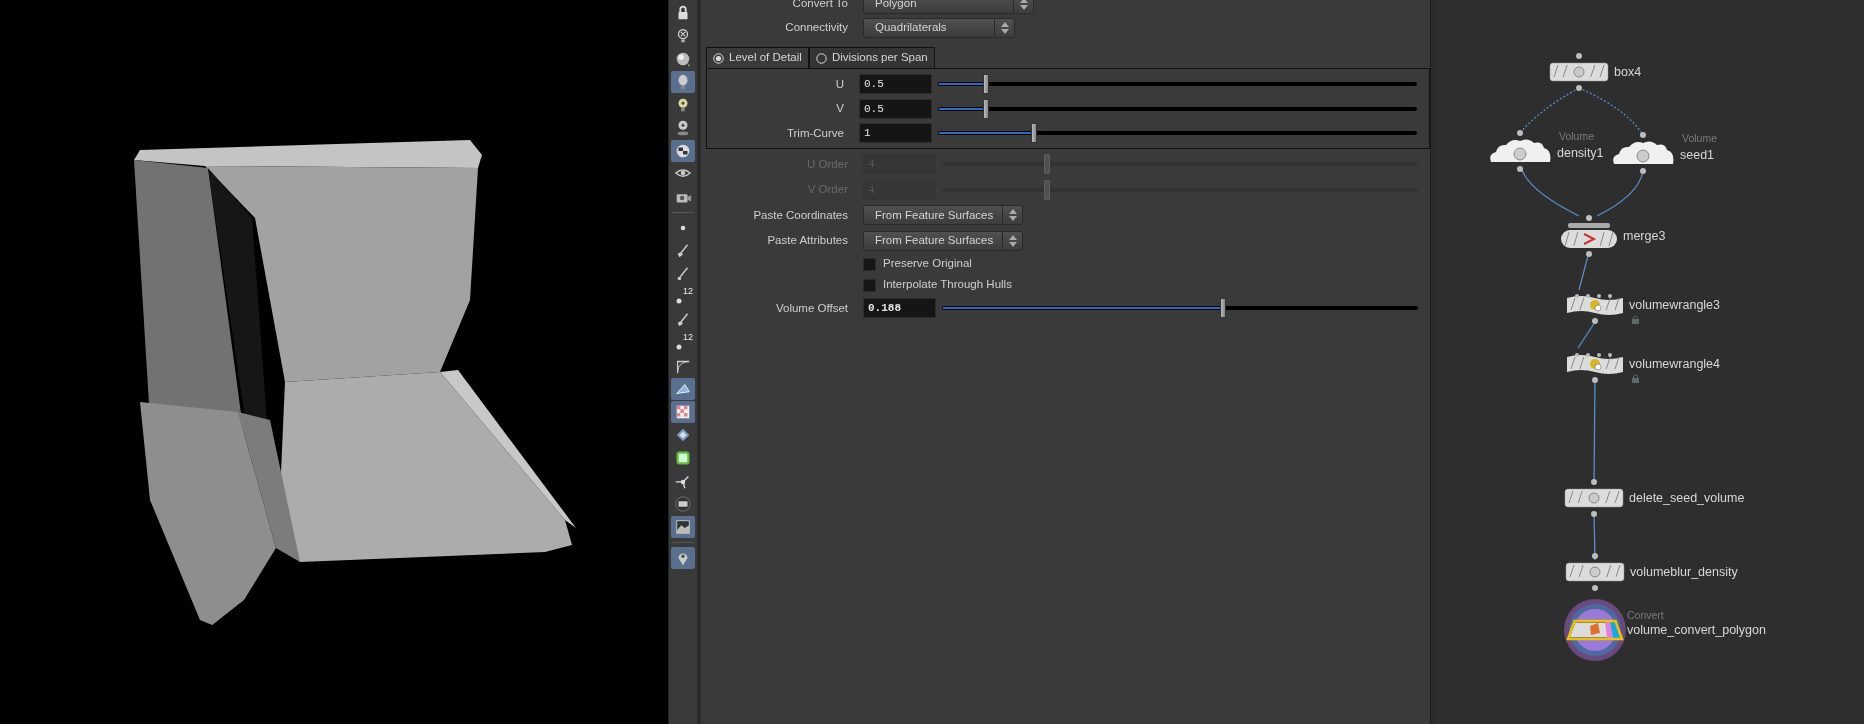 The height and width of the screenshot is (724, 1864). What do you see at coordinates (1645, 615) in the screenshot?
I see `node-type-label: Convert` at bounding box center [1645, 615].